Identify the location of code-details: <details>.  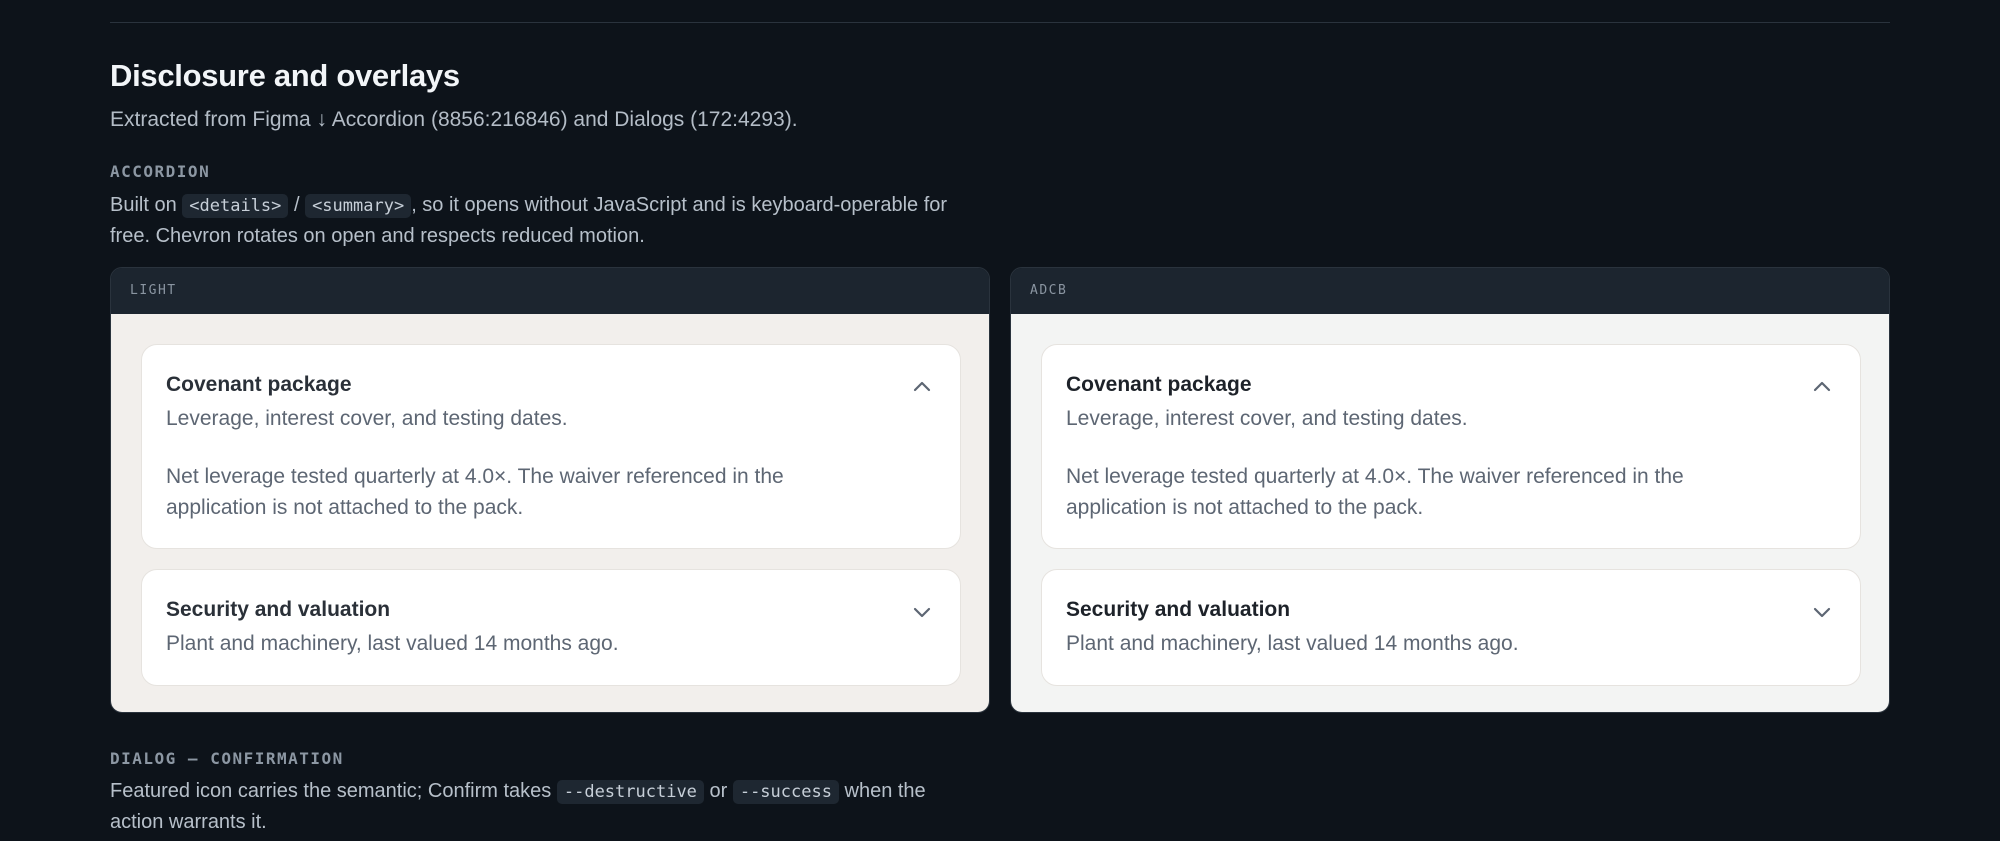
(235, 206).